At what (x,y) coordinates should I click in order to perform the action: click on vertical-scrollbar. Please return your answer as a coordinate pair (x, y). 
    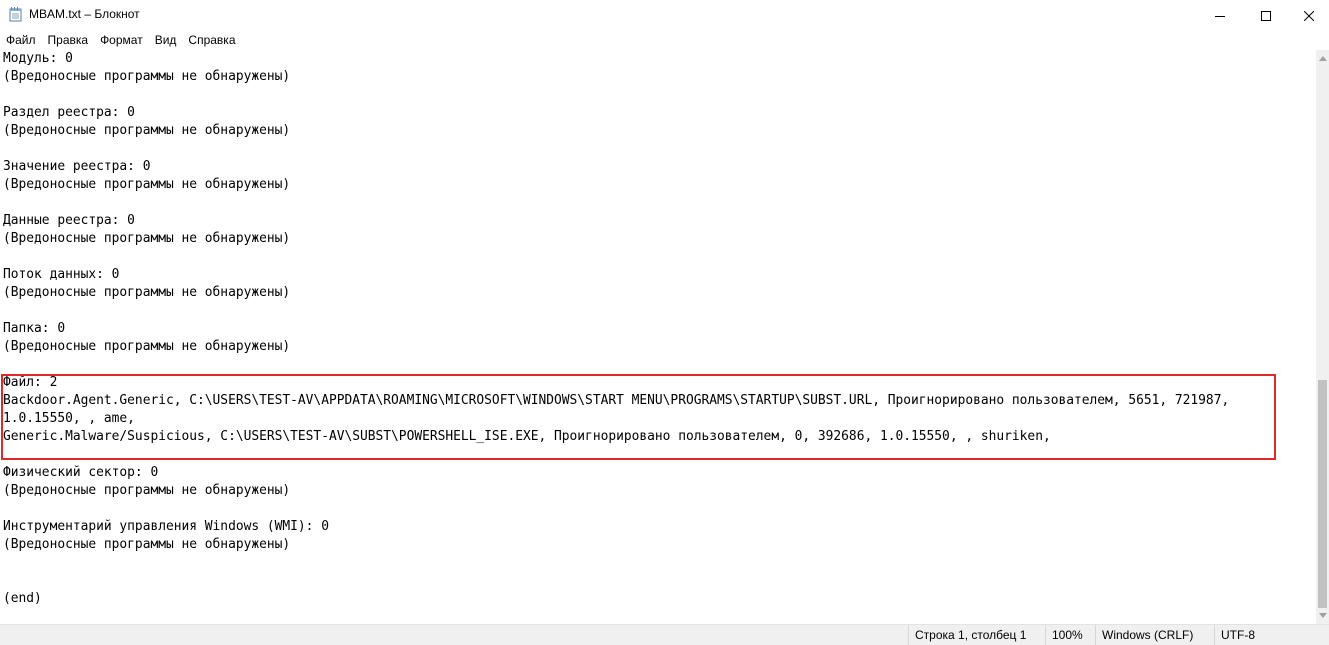
    Looking at the image, I should click on (1322, 337).